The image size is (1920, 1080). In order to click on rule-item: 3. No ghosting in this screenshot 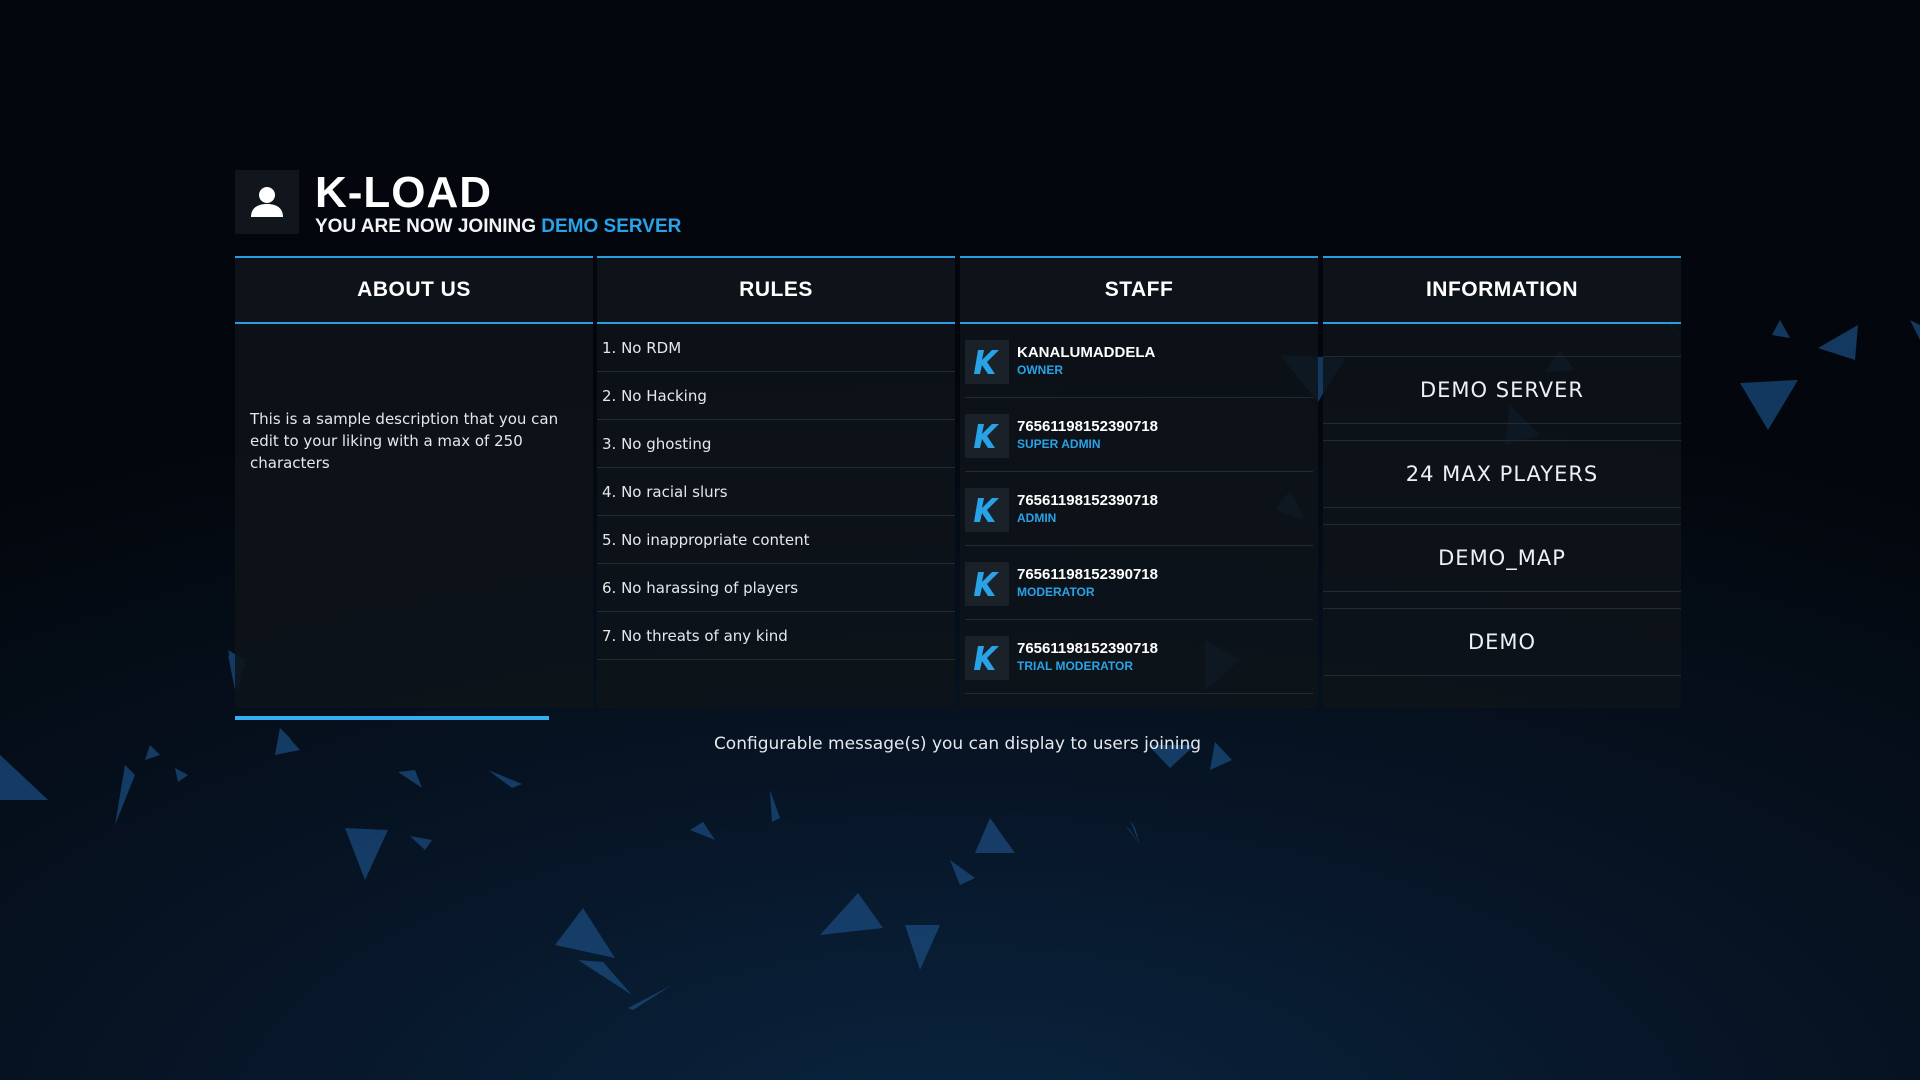, I will do `click(776, 444)`.